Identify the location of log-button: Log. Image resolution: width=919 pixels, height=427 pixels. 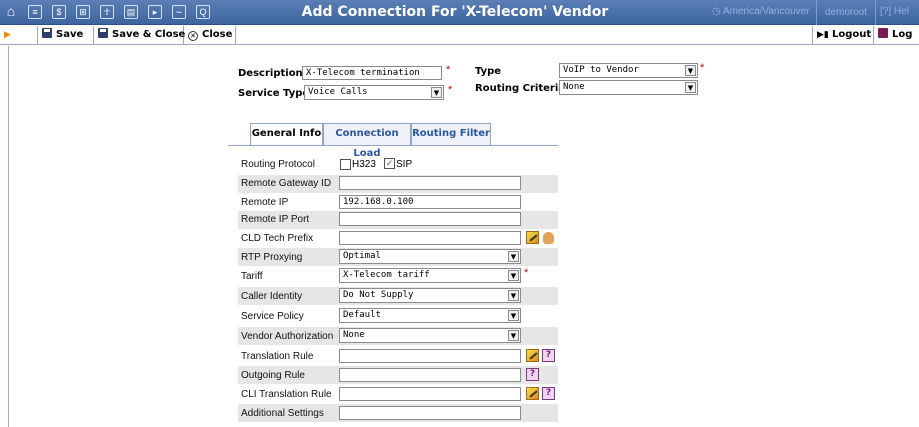
(896, 35).